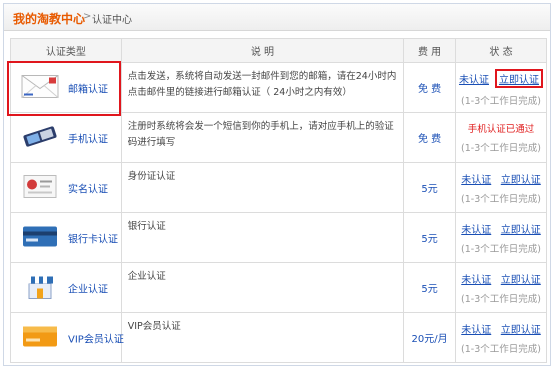 The height and width of the screenshot is (369, 554). I want to click on type-label-bankcard: 银行卡认证, so click(93, 237).